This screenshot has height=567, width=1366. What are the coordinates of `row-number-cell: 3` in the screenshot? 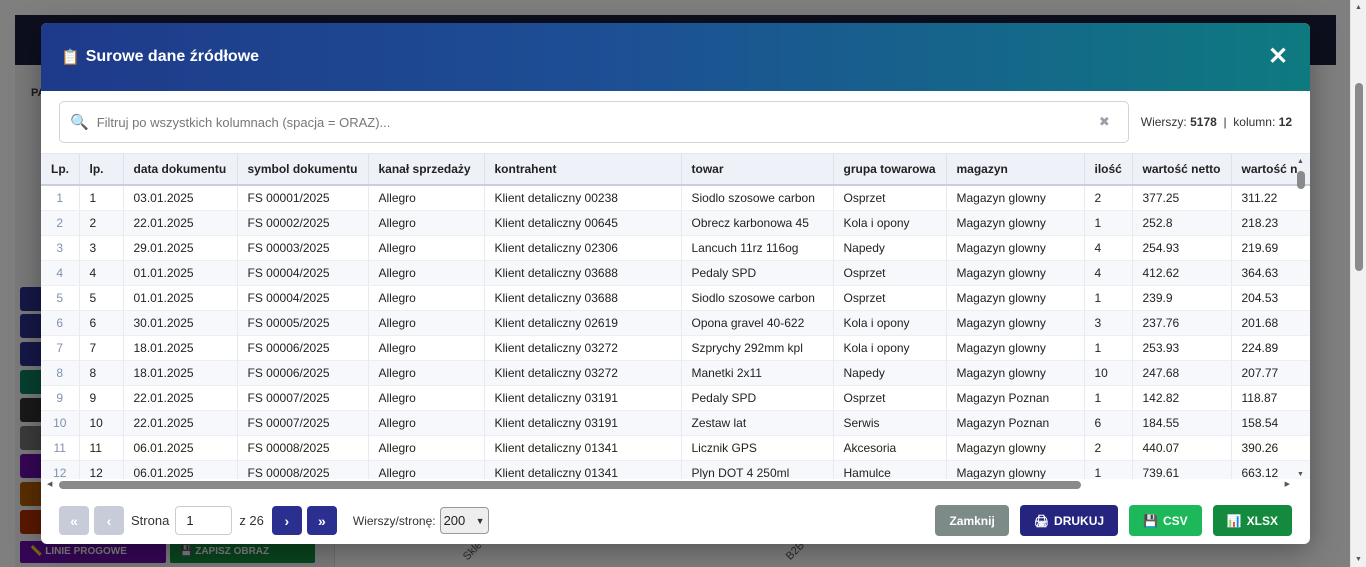 It's located at (60, 248).